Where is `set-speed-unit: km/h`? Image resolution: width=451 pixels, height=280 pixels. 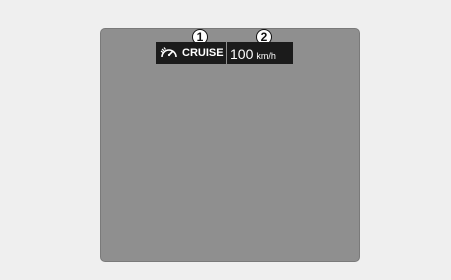
set-speed-unit: km/h is located at coordinates (266, 56).